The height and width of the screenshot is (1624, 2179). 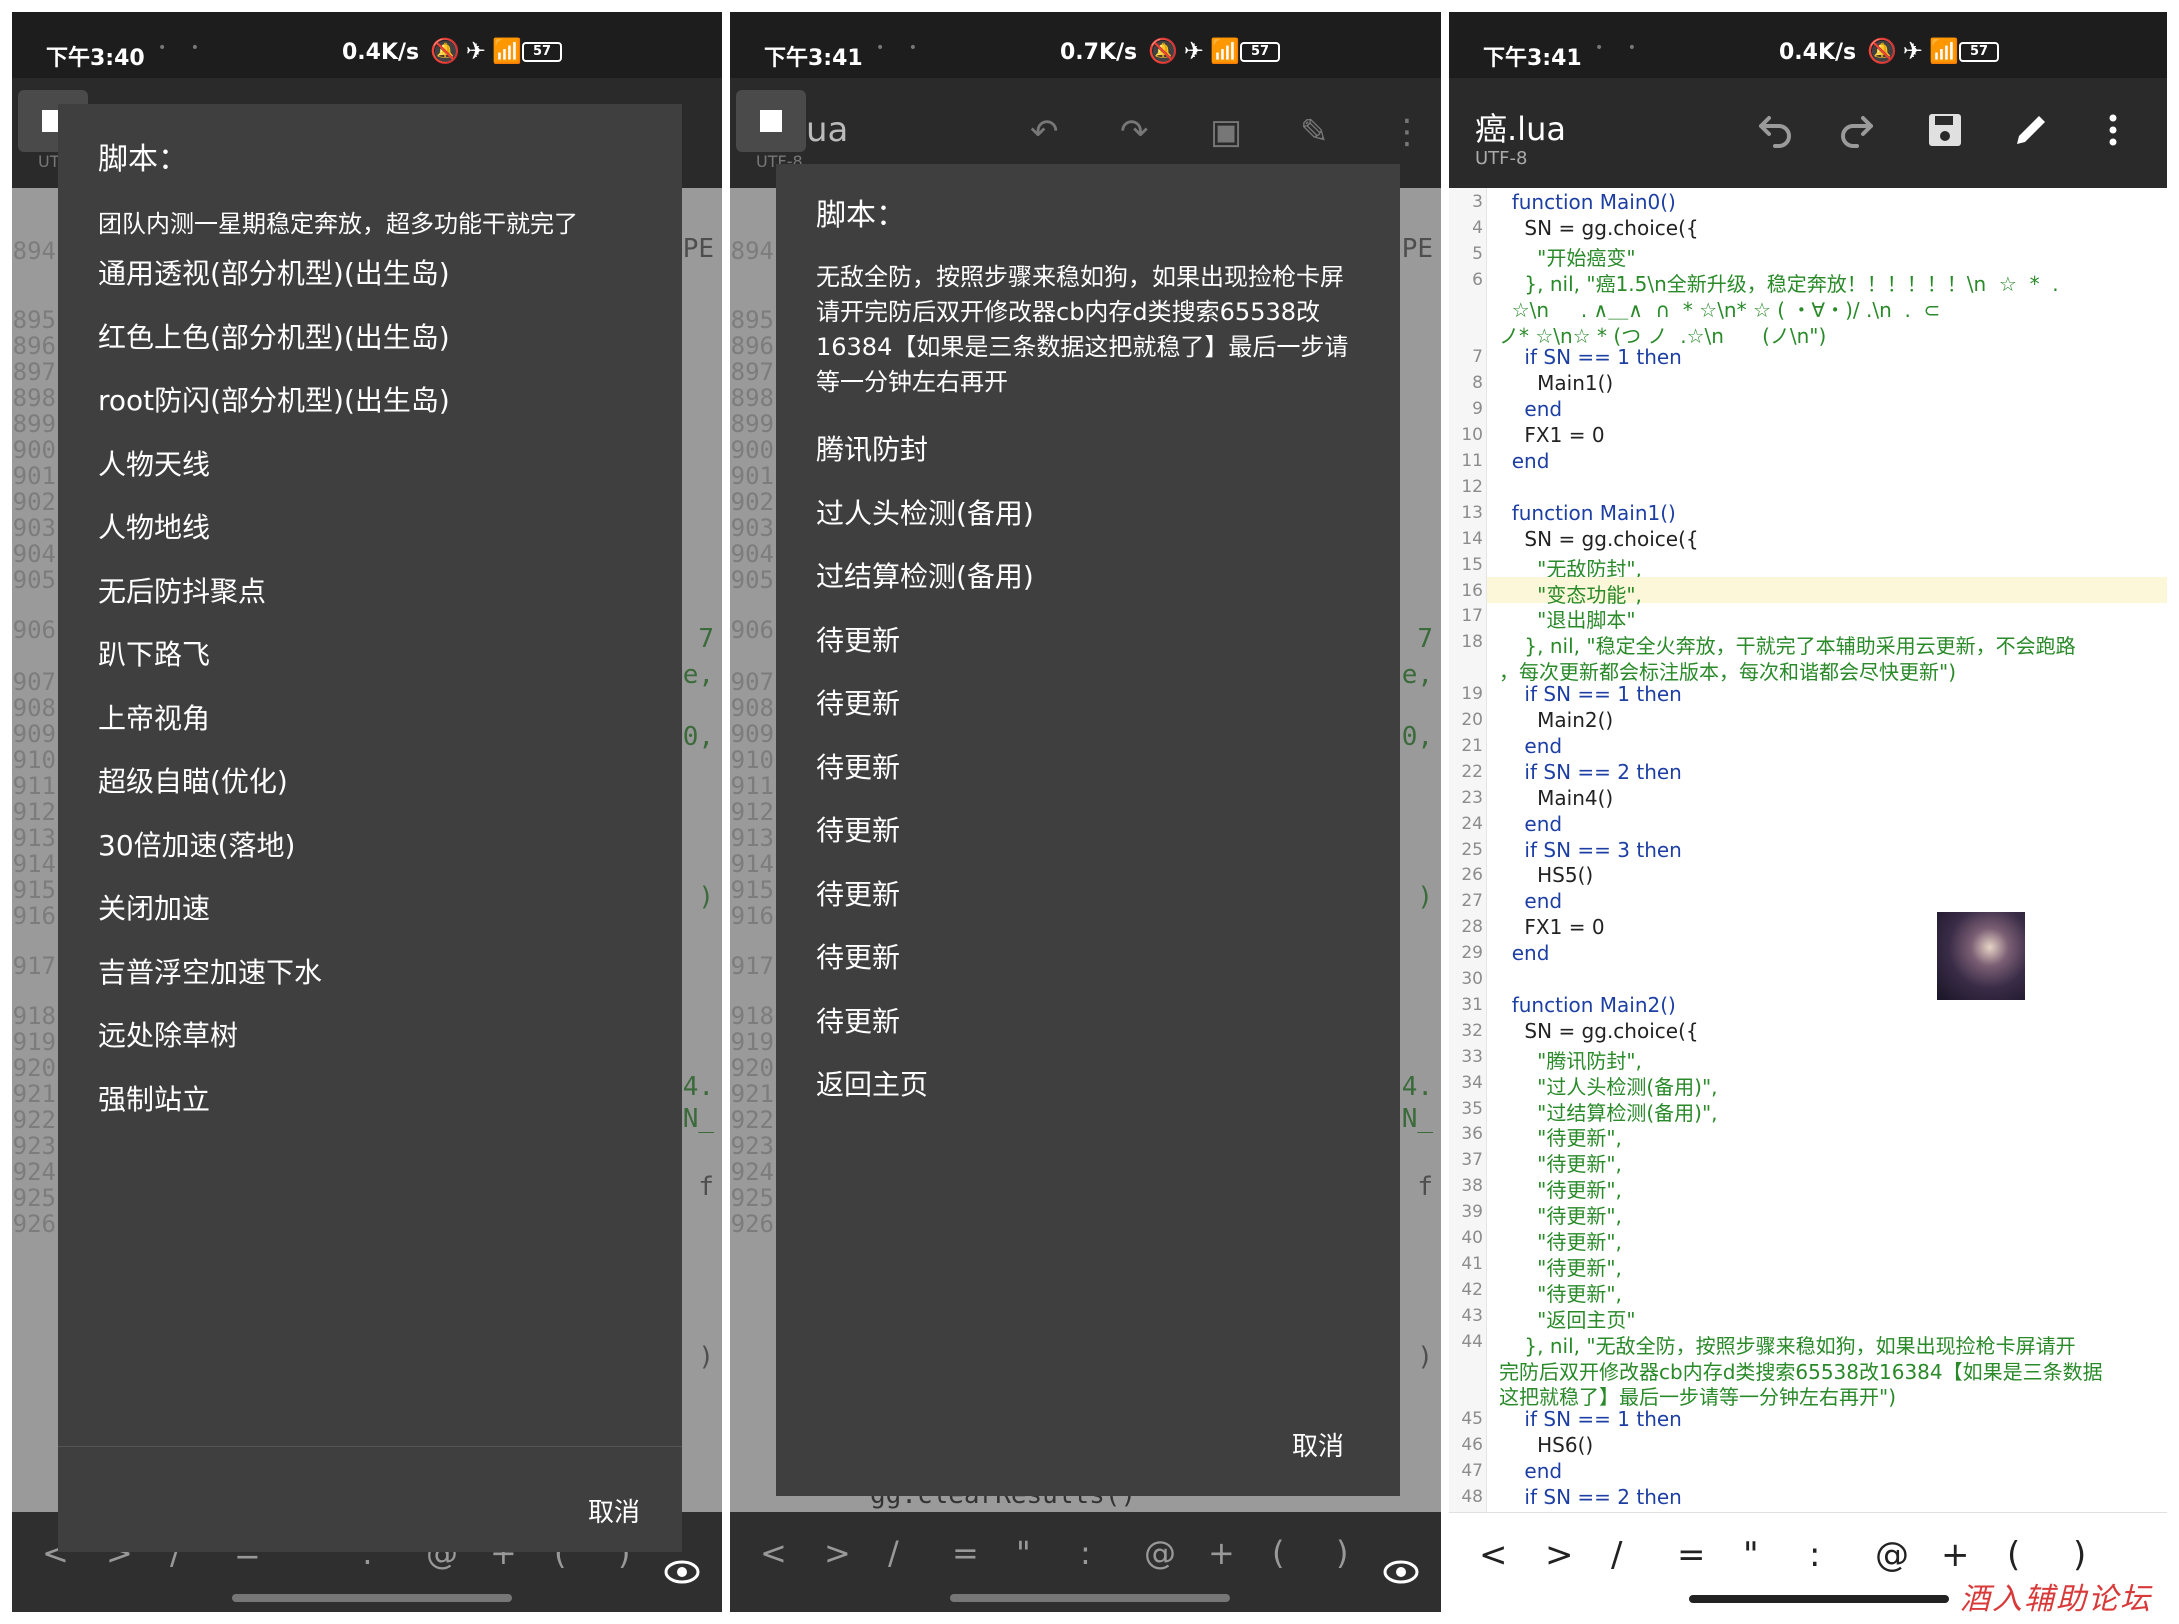 I want to click on line-number: 14, so click(x=1472, y=538).